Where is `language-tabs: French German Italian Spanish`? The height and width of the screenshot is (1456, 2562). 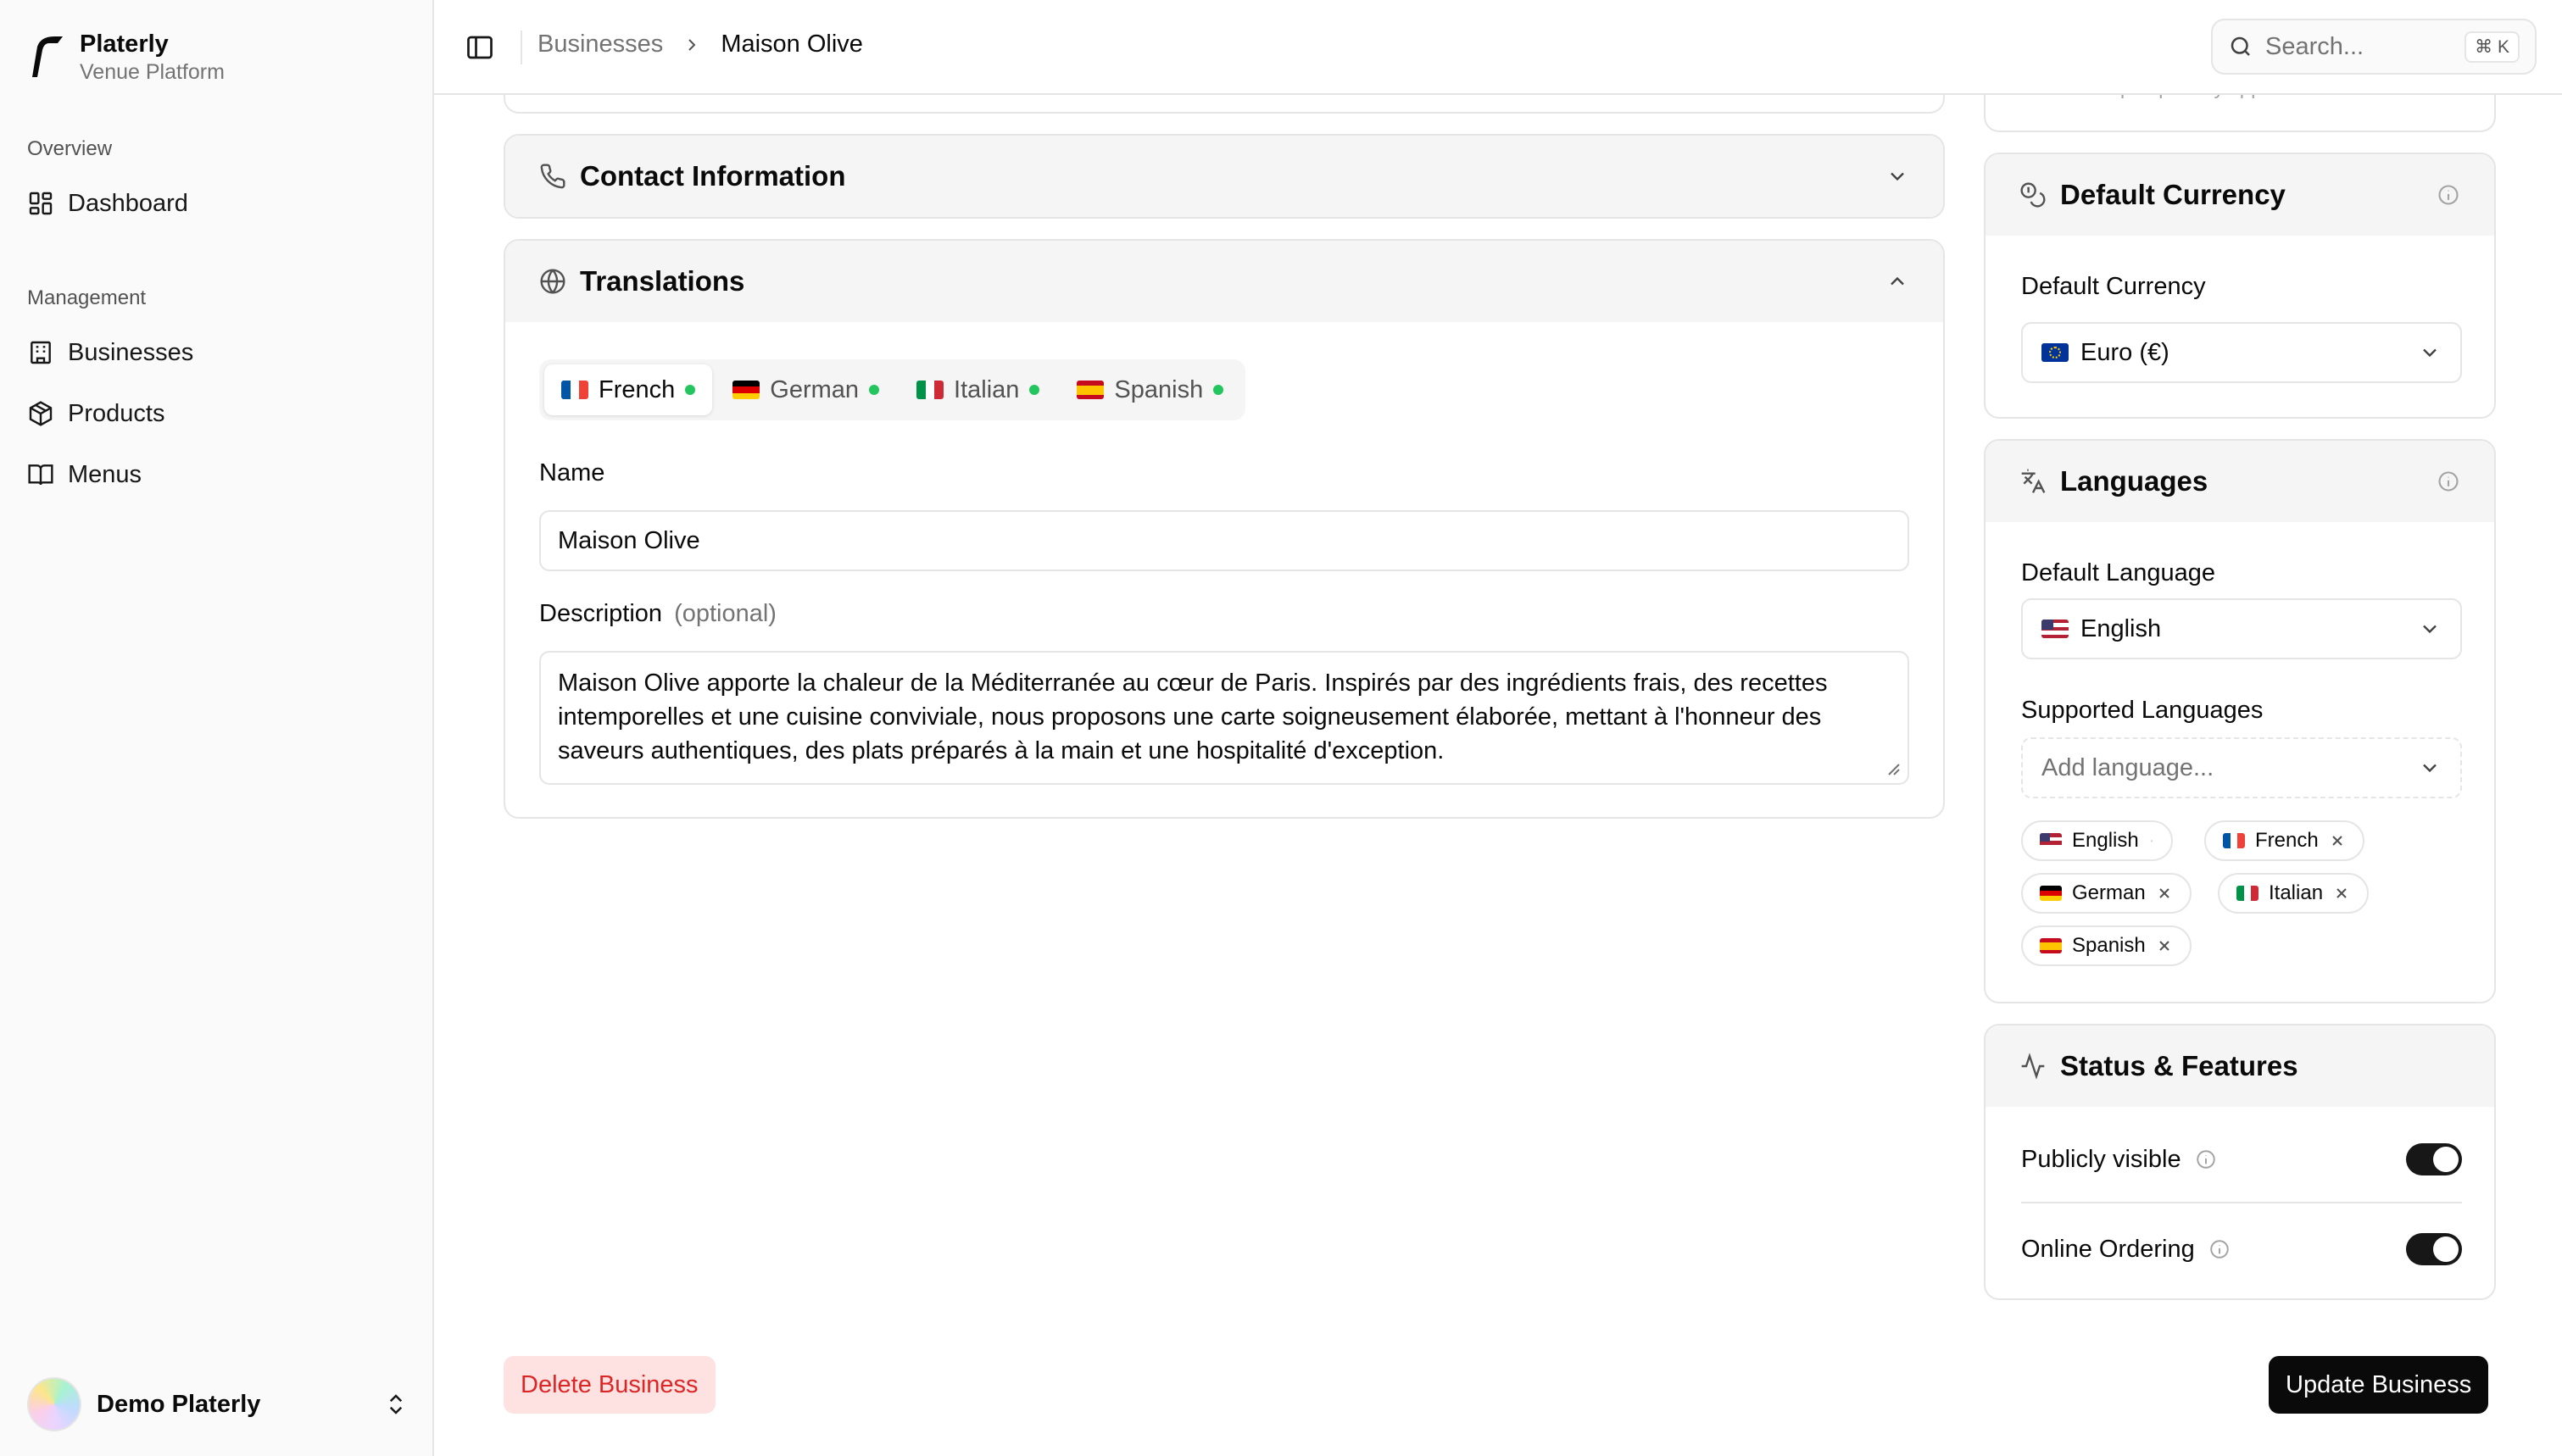 language-tabs: French German Italian Spanish is located at coordinates (892, 390).